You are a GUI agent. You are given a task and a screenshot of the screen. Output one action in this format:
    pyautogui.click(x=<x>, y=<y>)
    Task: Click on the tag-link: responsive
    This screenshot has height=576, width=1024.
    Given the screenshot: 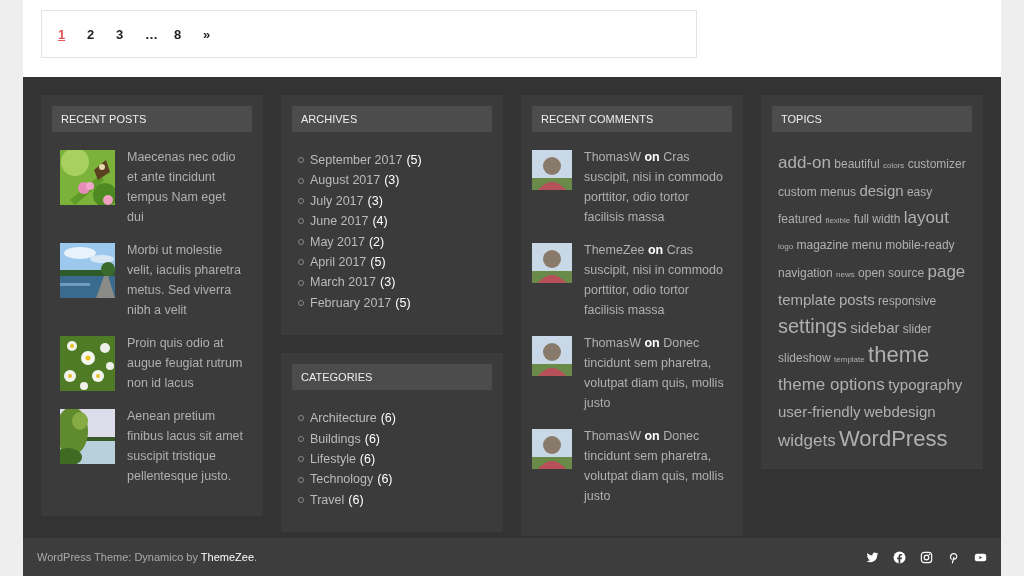 What is the action you would take?
    pyautogui.click(x=907, y=301)
    